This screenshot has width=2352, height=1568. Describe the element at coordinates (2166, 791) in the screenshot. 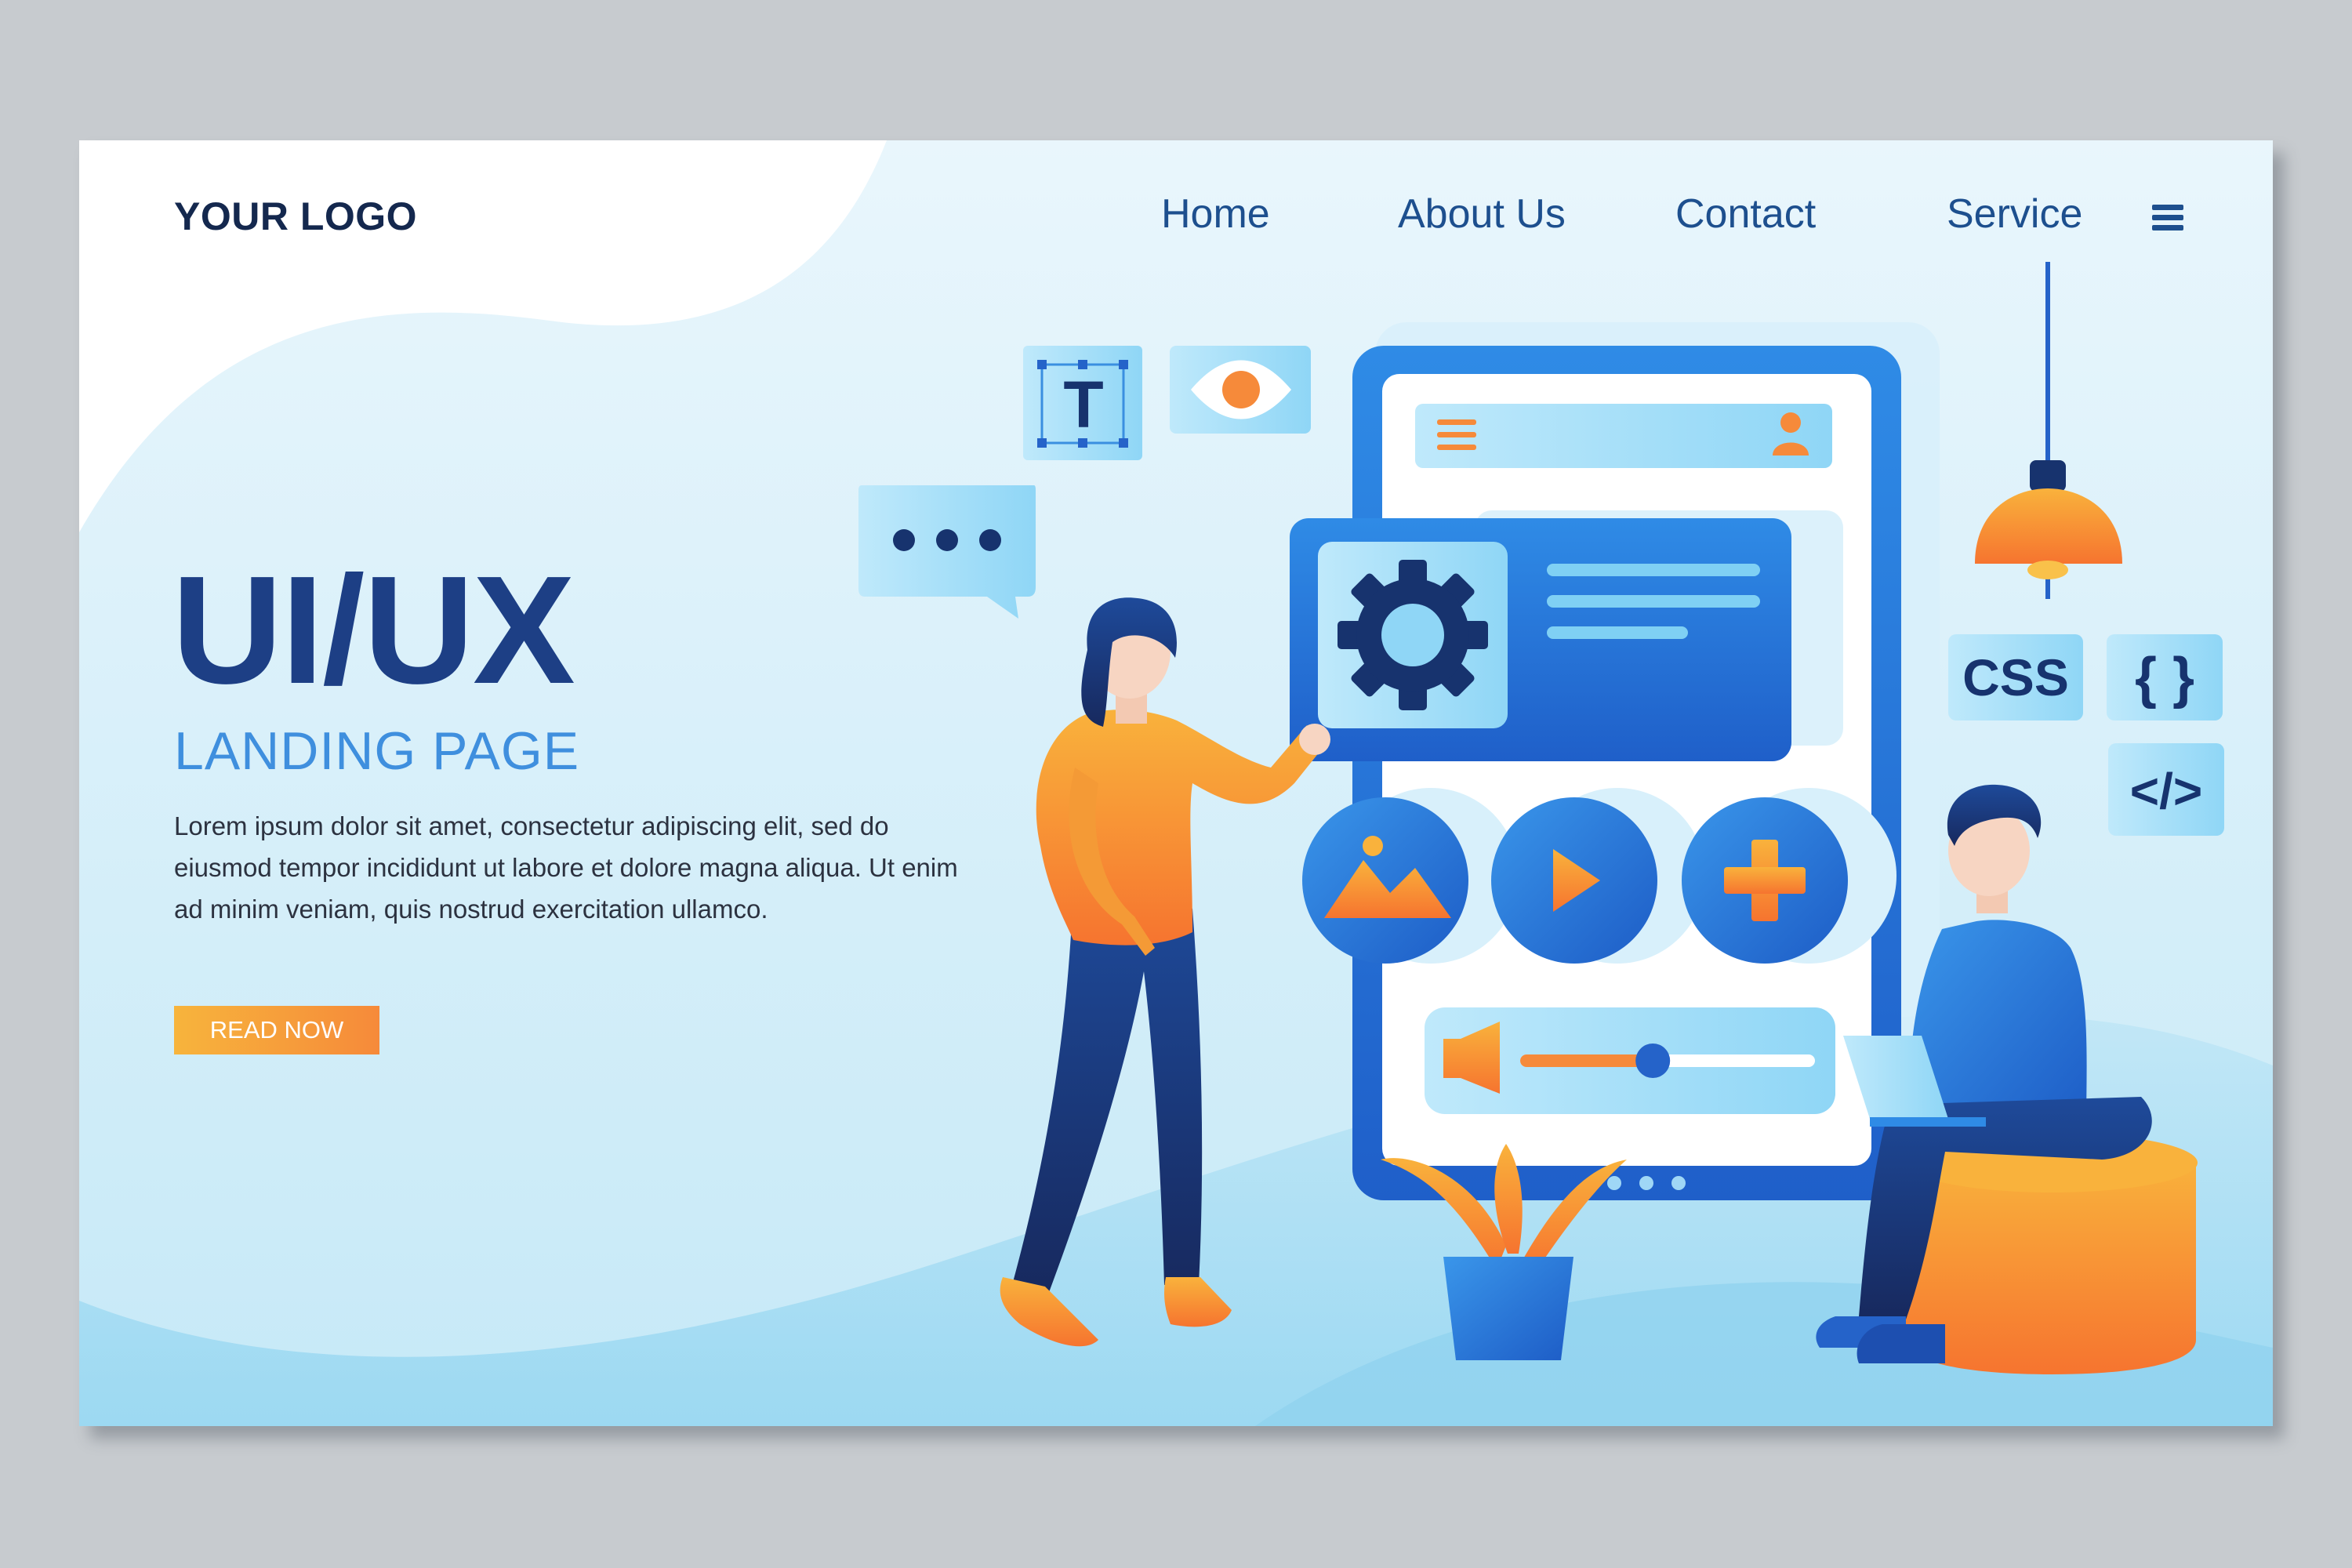

I see `code-tag-text: </>` at that location.